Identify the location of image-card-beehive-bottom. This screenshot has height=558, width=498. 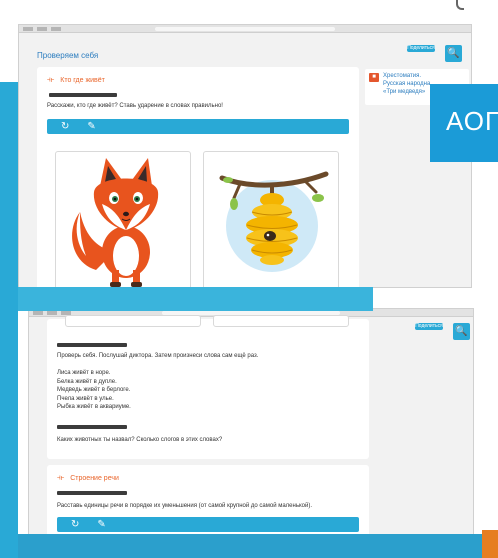
(281, 321).